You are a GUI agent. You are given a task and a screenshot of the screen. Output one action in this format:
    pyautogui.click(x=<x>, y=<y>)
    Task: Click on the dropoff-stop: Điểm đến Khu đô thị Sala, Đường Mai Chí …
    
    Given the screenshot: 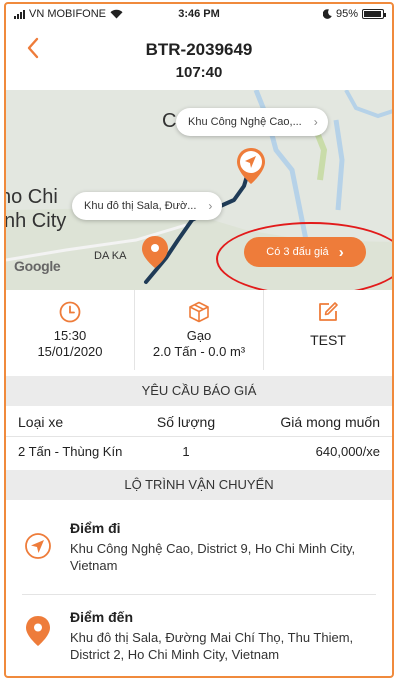 What is the action you would take?
    pyautogui.click(x=199, y=635)
    